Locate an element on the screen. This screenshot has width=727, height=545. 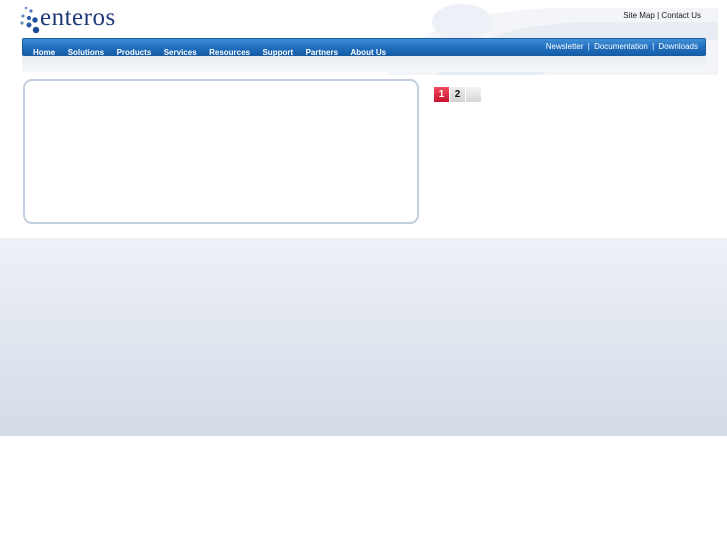
site-map-link: Site Map is located at coordinates (639, 15).